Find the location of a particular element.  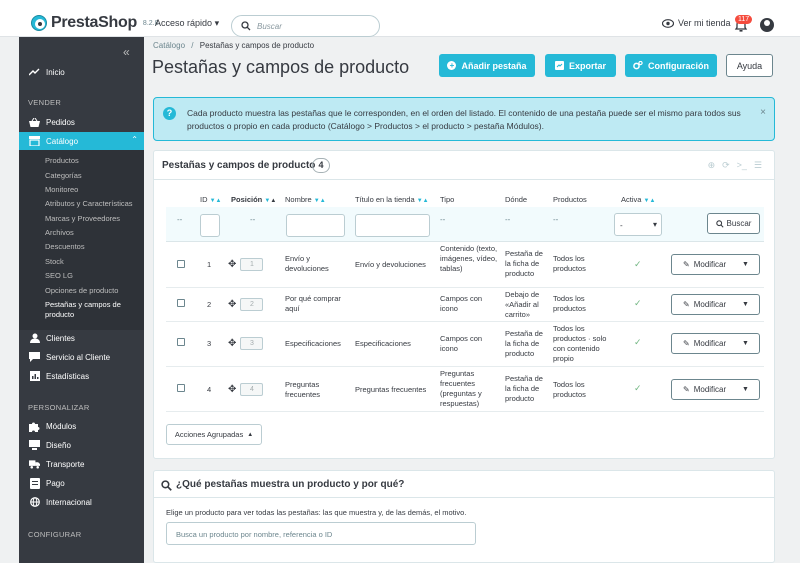

filter-id-input is located at coordinates (210, 225).